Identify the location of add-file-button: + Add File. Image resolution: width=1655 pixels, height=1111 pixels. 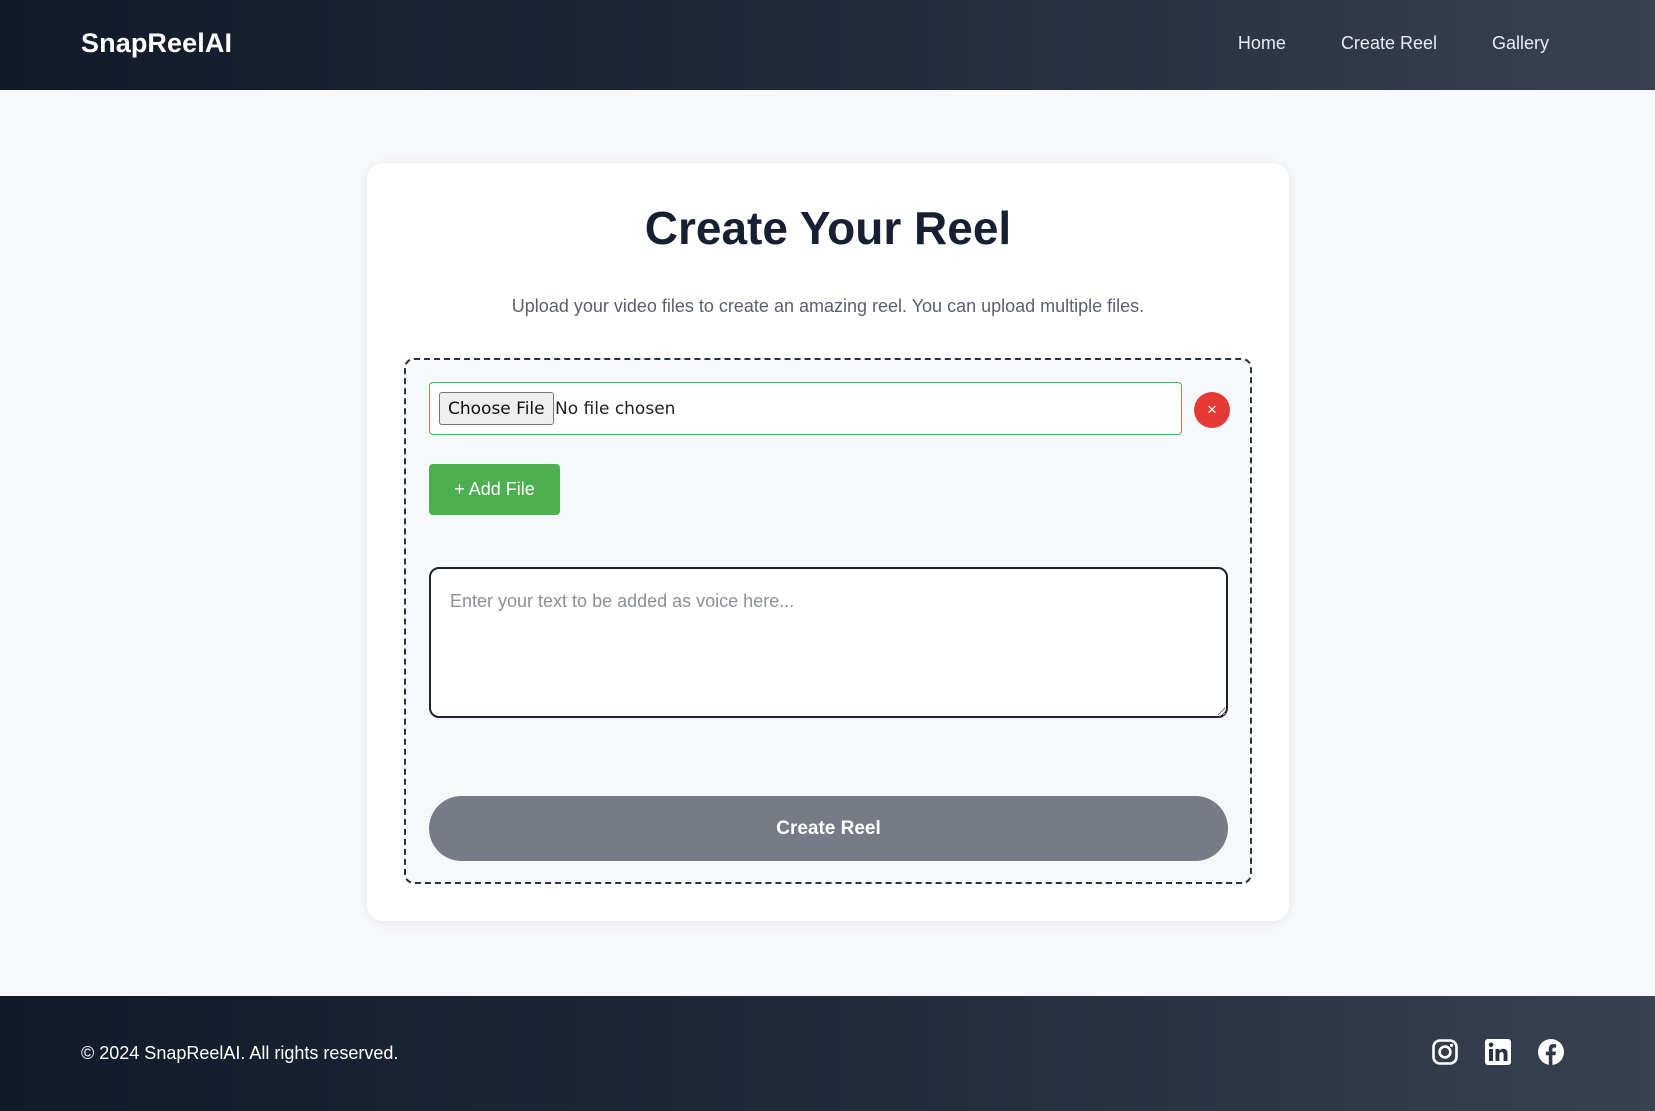
(494, 489).